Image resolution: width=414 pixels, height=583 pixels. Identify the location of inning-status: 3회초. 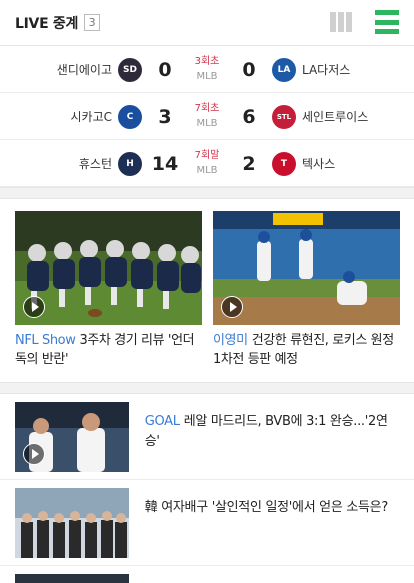
(207, 61).